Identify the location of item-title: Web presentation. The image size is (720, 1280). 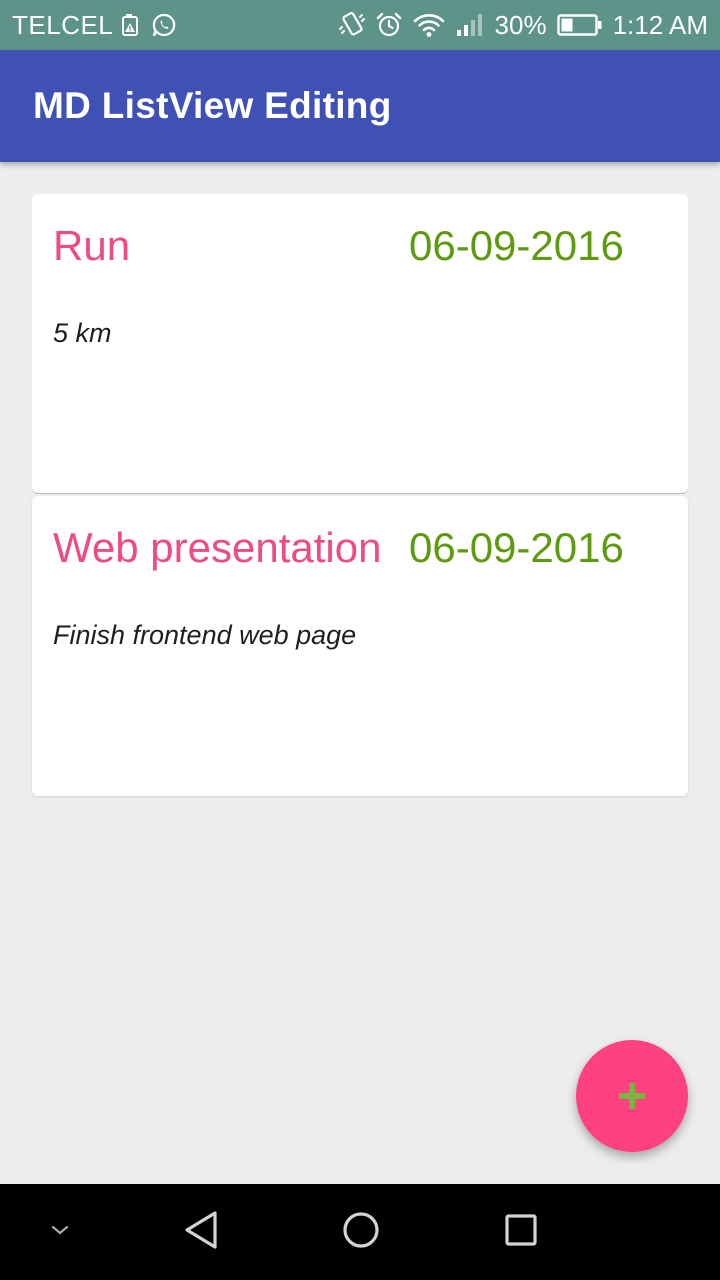
(217, 547).